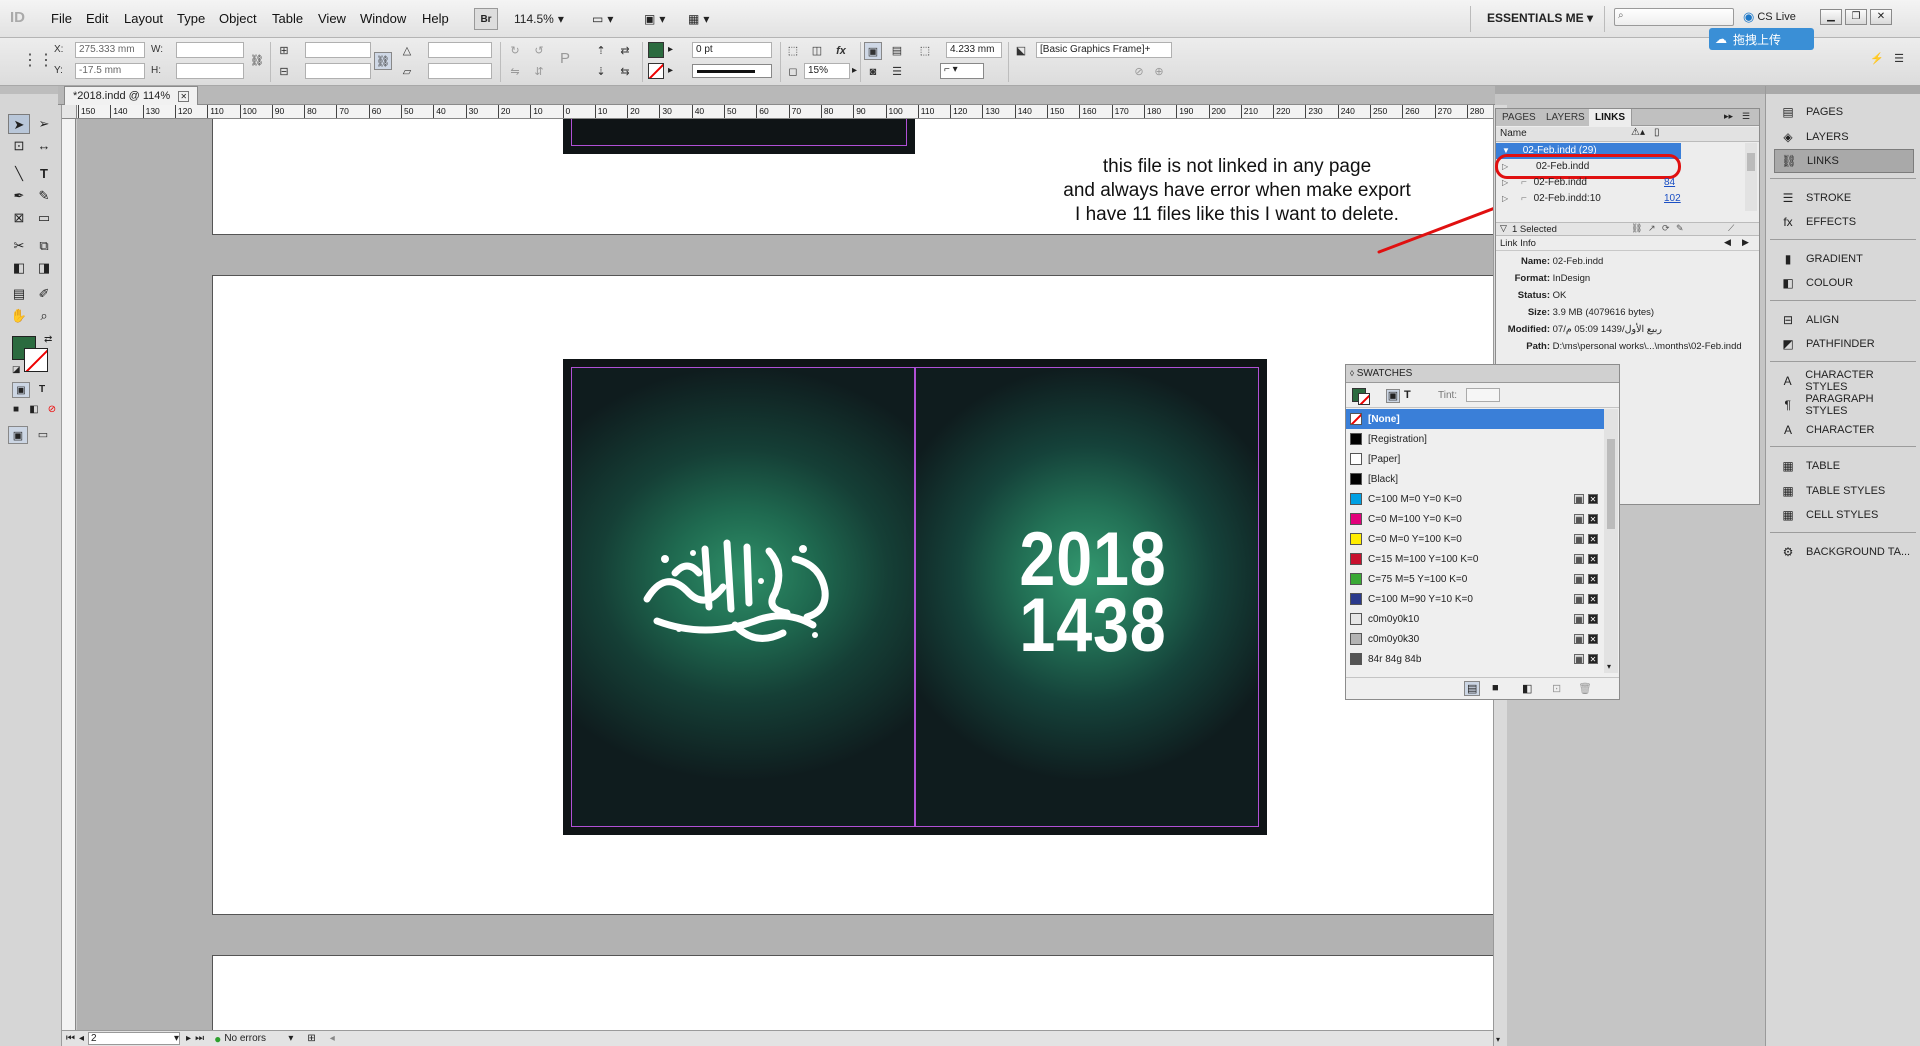 Image resolution: width=1920 pixels, height=1046 pixels. What do you see at coordinates (853, 992) in the screenshot?
I see `page-next` at bounding box center [853, 992].